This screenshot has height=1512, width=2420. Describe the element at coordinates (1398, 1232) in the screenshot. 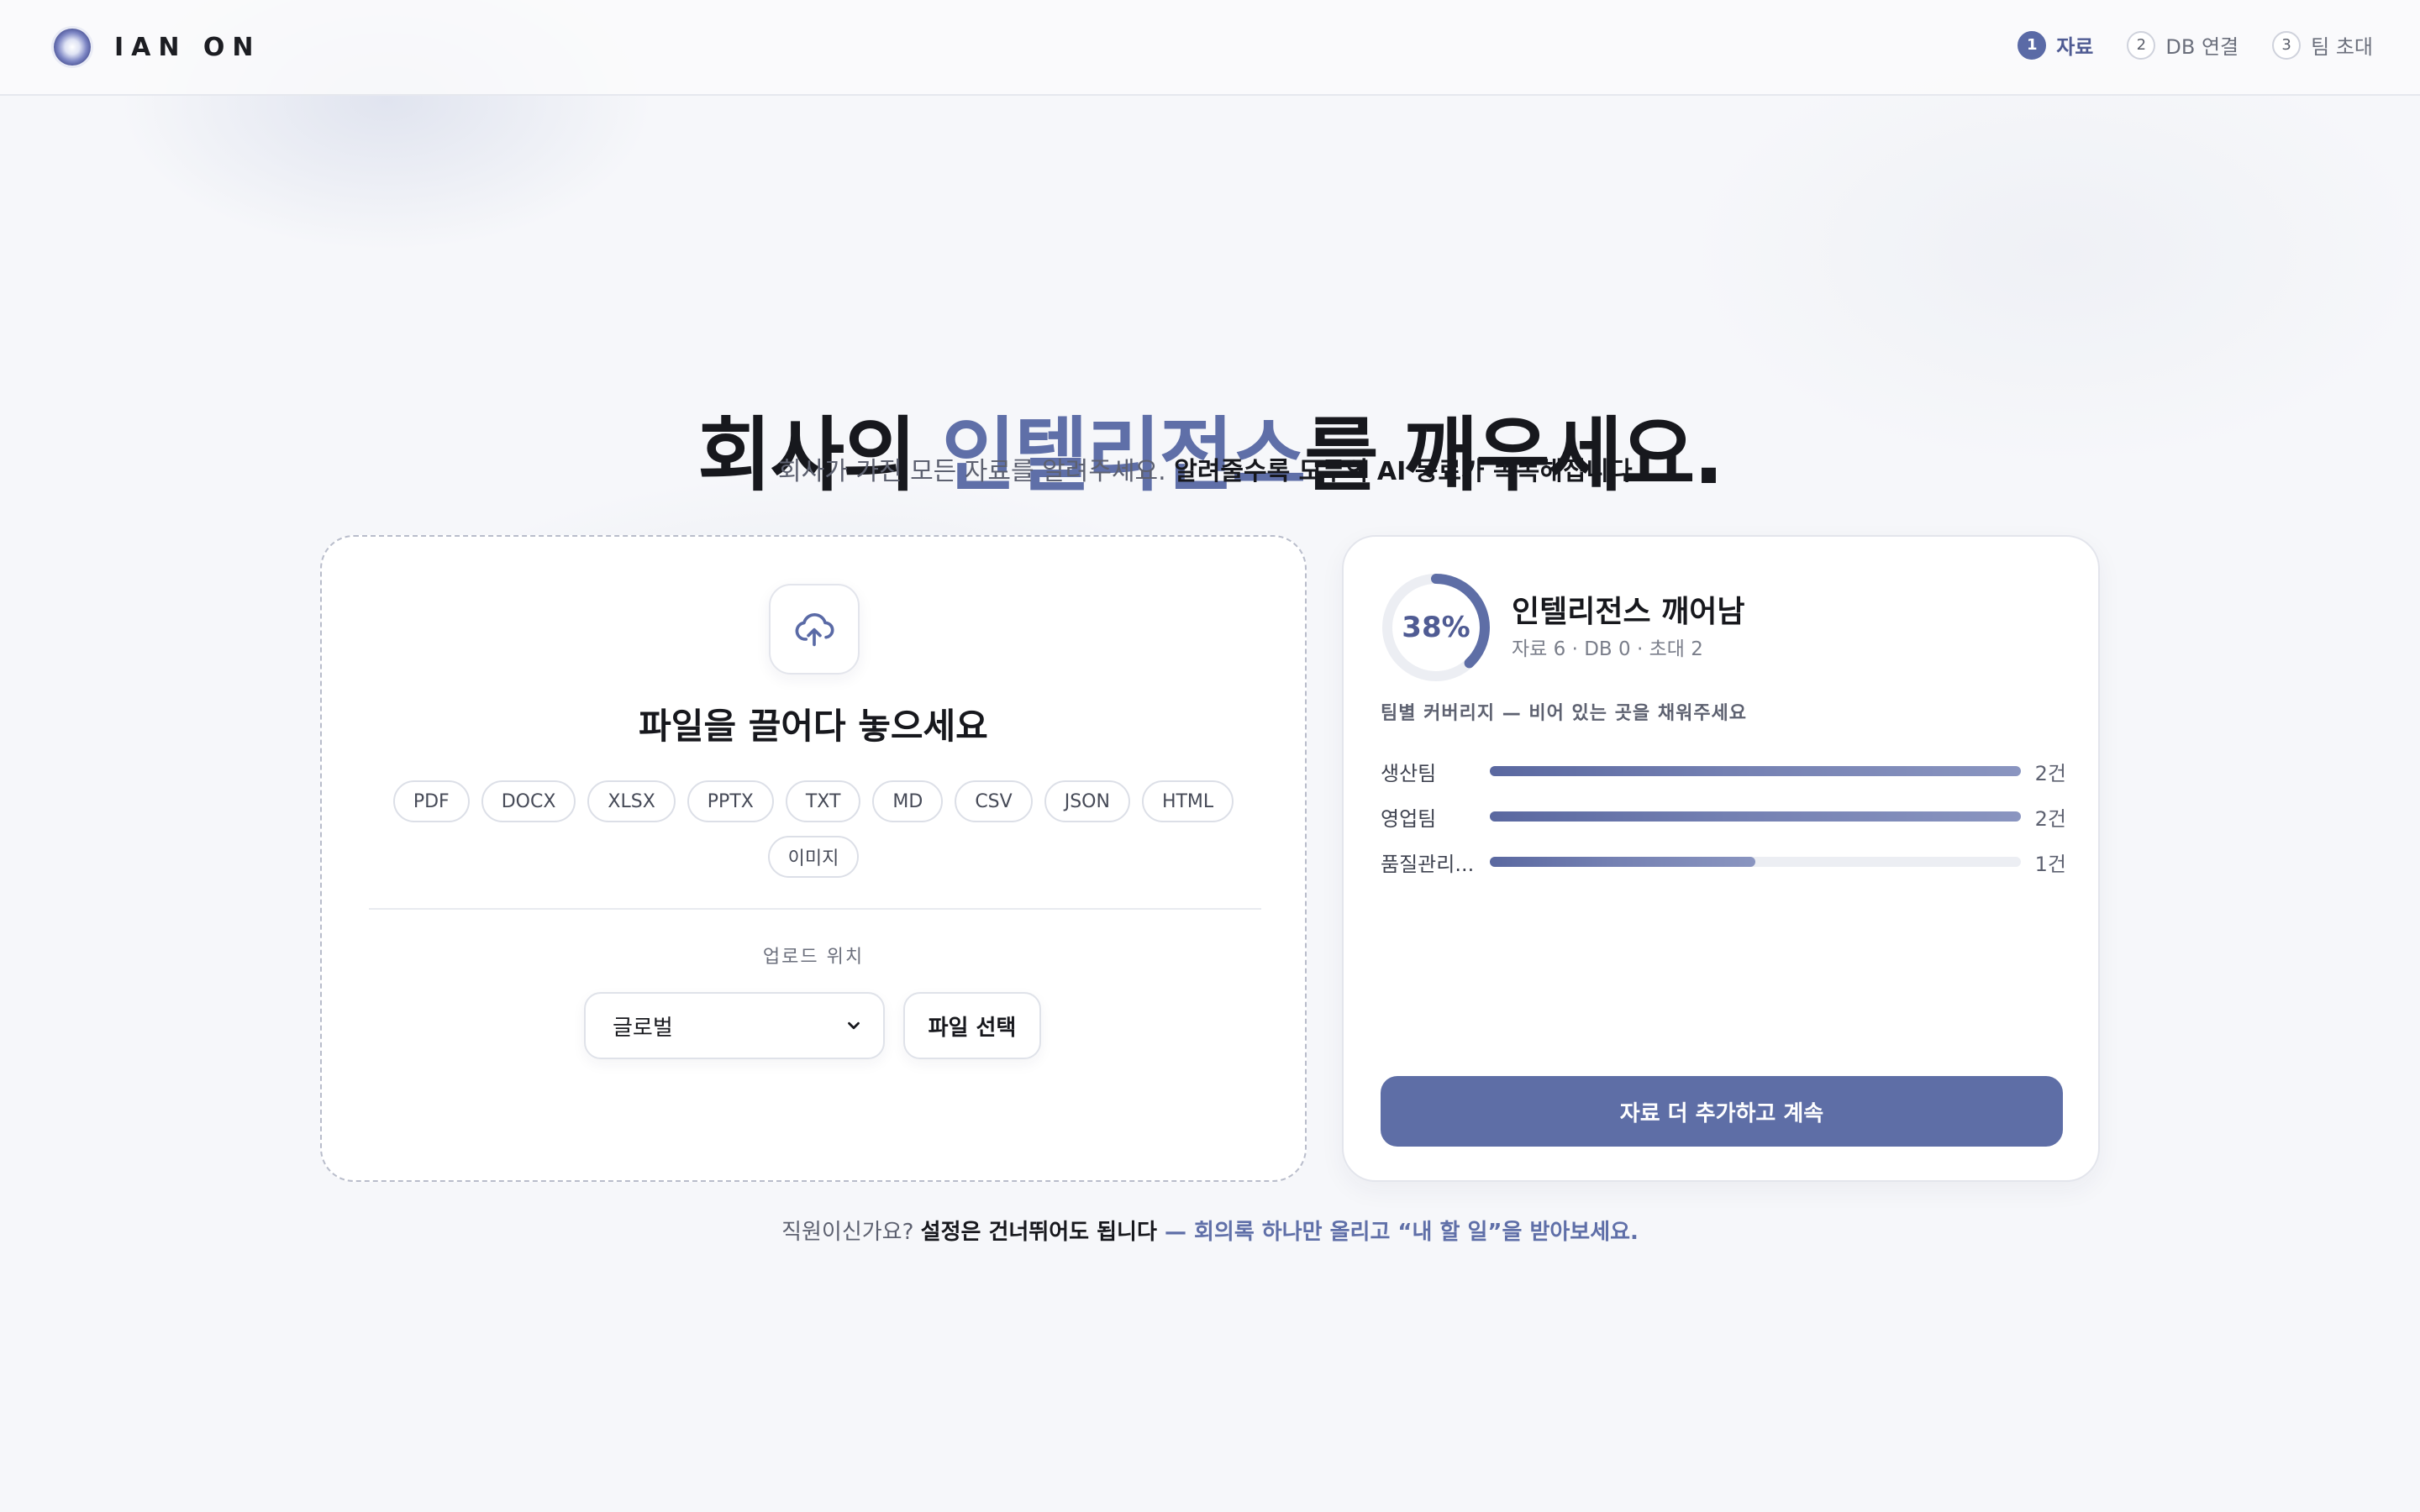

I see `note-meeting-notes-link: — 회의록 하나만 올리고 “내 할 일”을 받아보세요.` at that location.